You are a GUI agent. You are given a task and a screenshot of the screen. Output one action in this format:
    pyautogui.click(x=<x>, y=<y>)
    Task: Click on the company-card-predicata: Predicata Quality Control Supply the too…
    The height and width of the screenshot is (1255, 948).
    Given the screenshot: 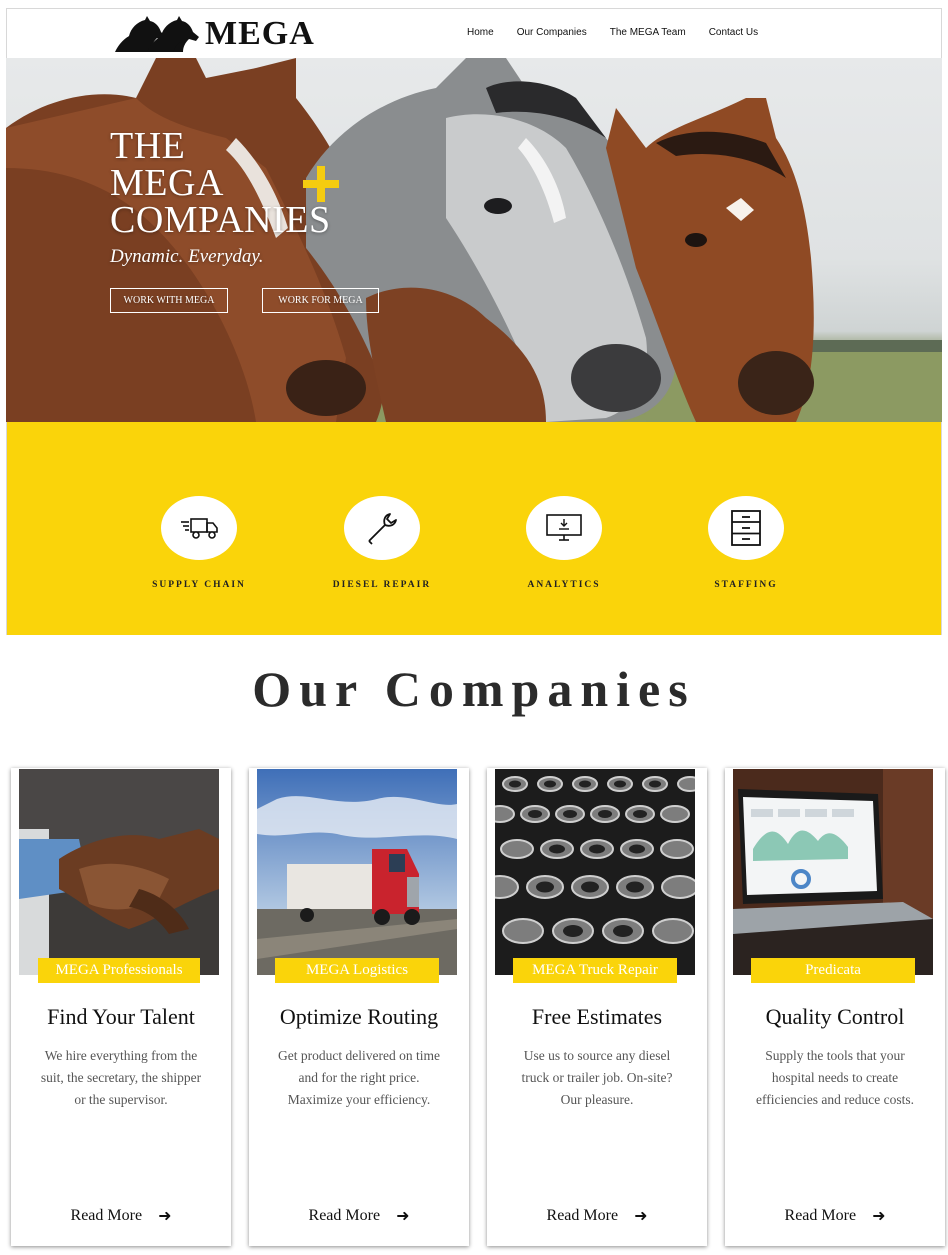 What is the action you would take?
    pyautogui.click(x=835, y=1007)
    